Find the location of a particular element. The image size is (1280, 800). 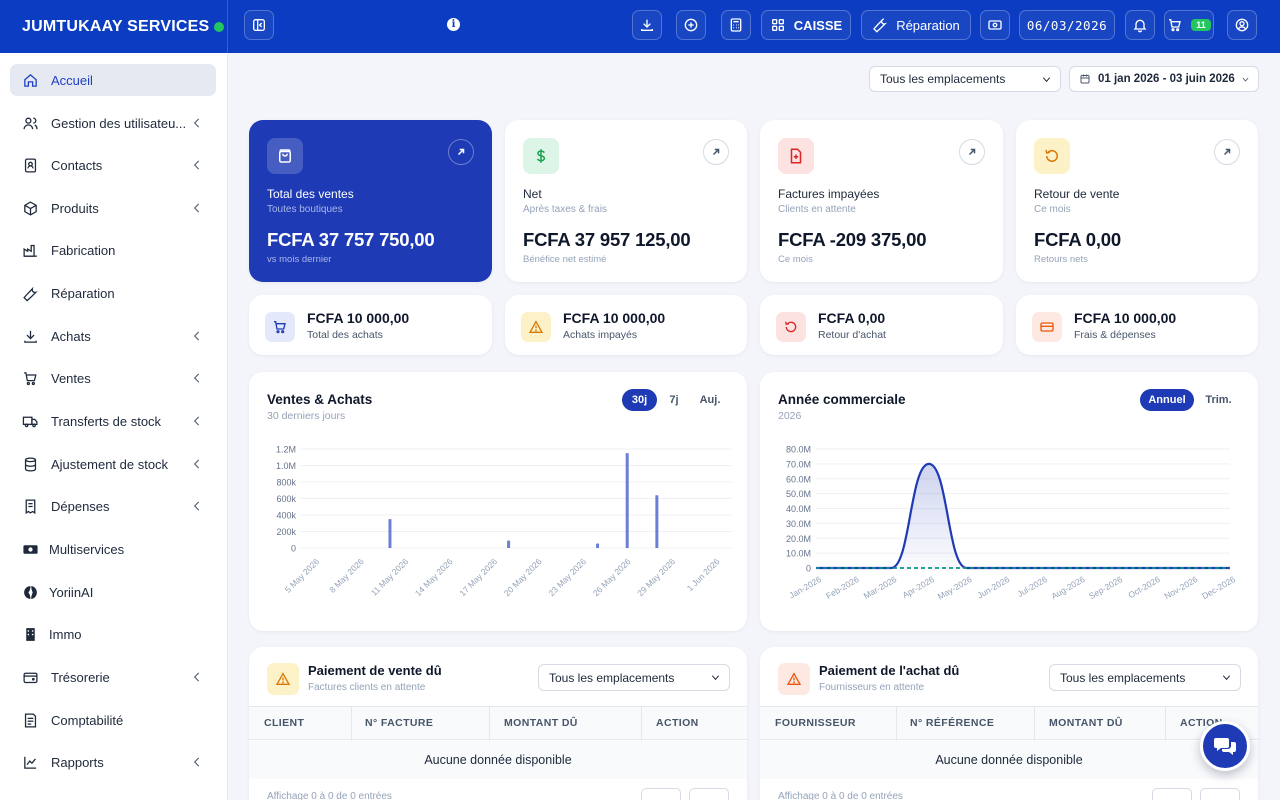

purchase-due-location-select: Tous les emplacements is located at coordinates (1145, 677).